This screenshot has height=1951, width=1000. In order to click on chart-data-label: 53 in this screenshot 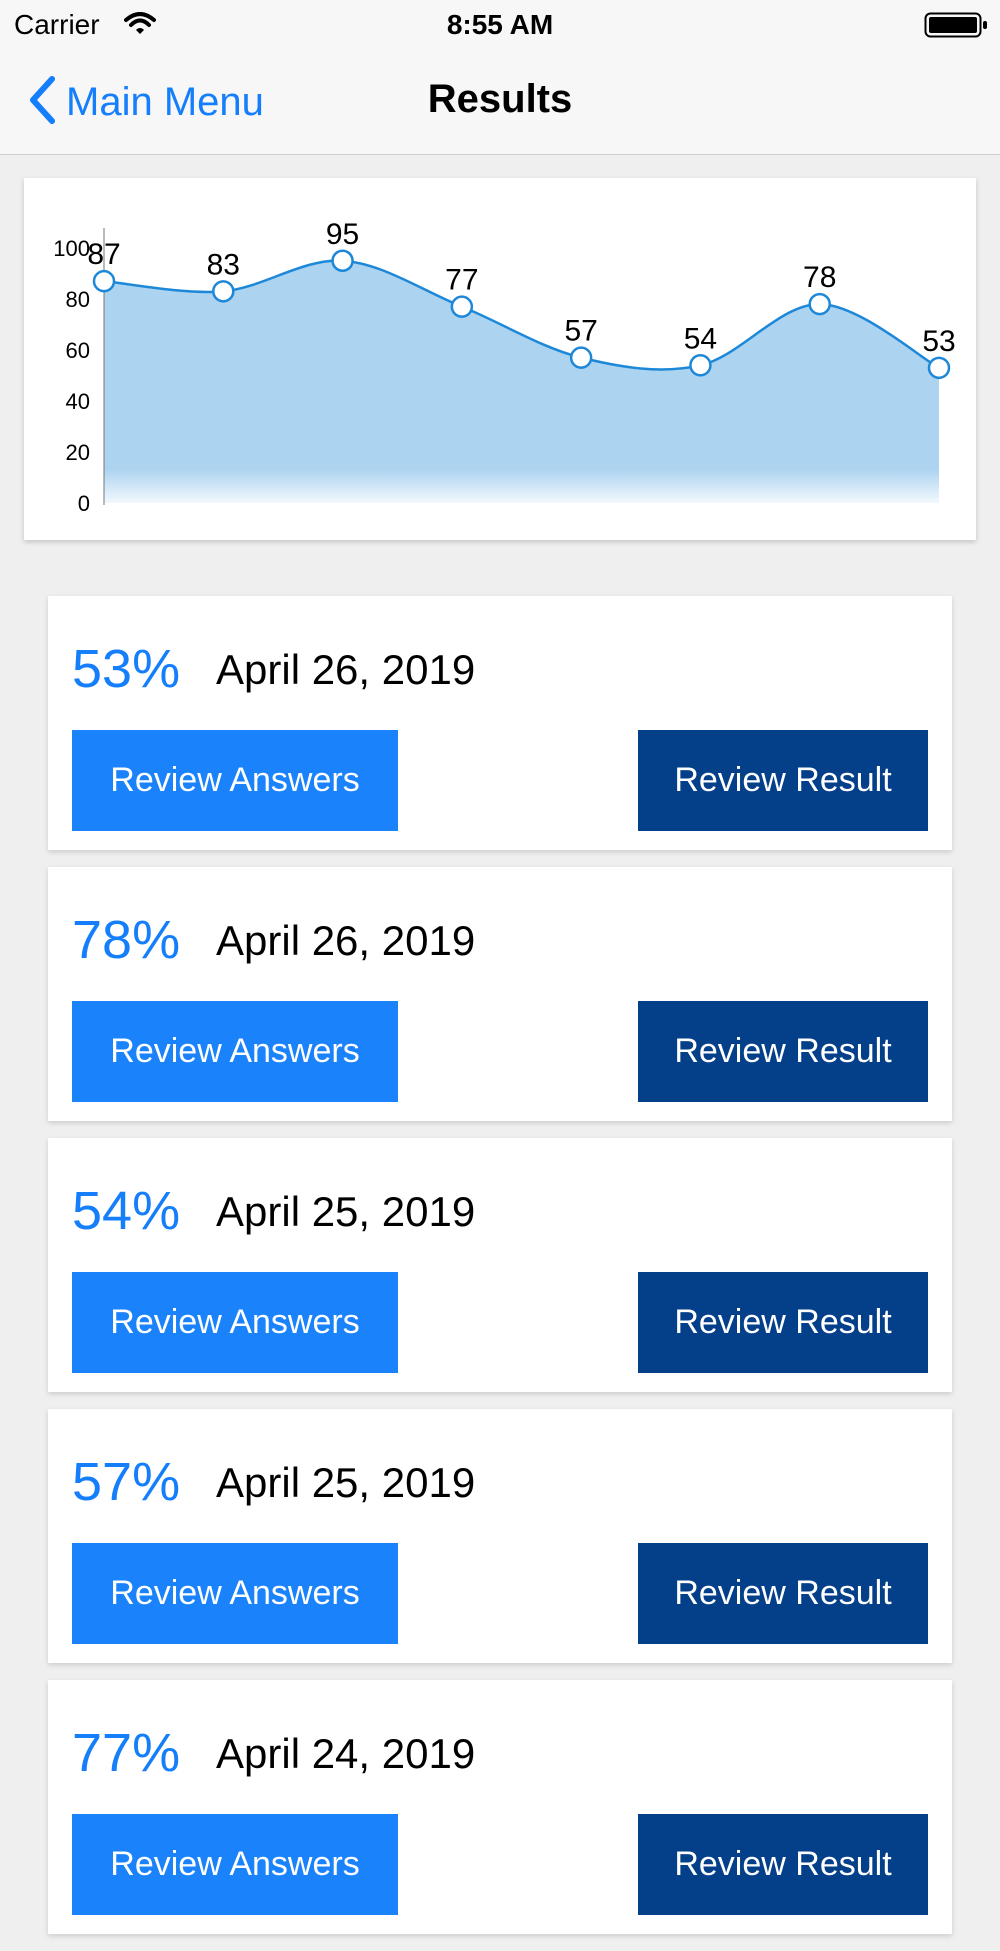, I will do `click(938, 341)`.